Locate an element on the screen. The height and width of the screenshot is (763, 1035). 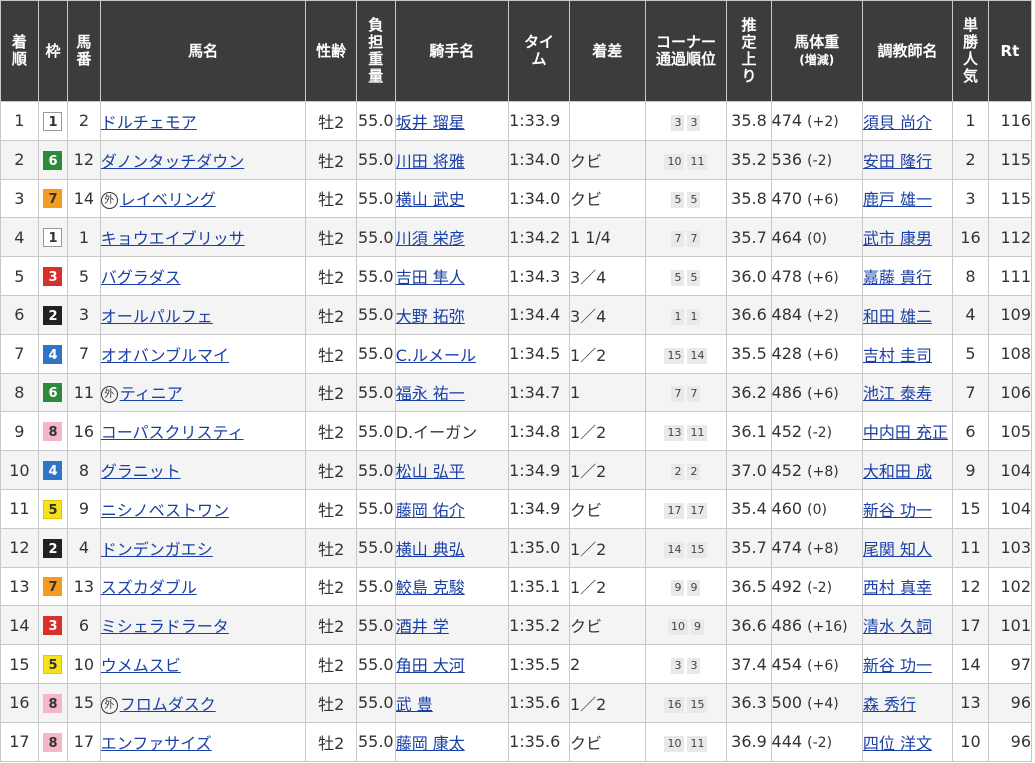
frame-badge: 6 is located at coordinates (53, 160).